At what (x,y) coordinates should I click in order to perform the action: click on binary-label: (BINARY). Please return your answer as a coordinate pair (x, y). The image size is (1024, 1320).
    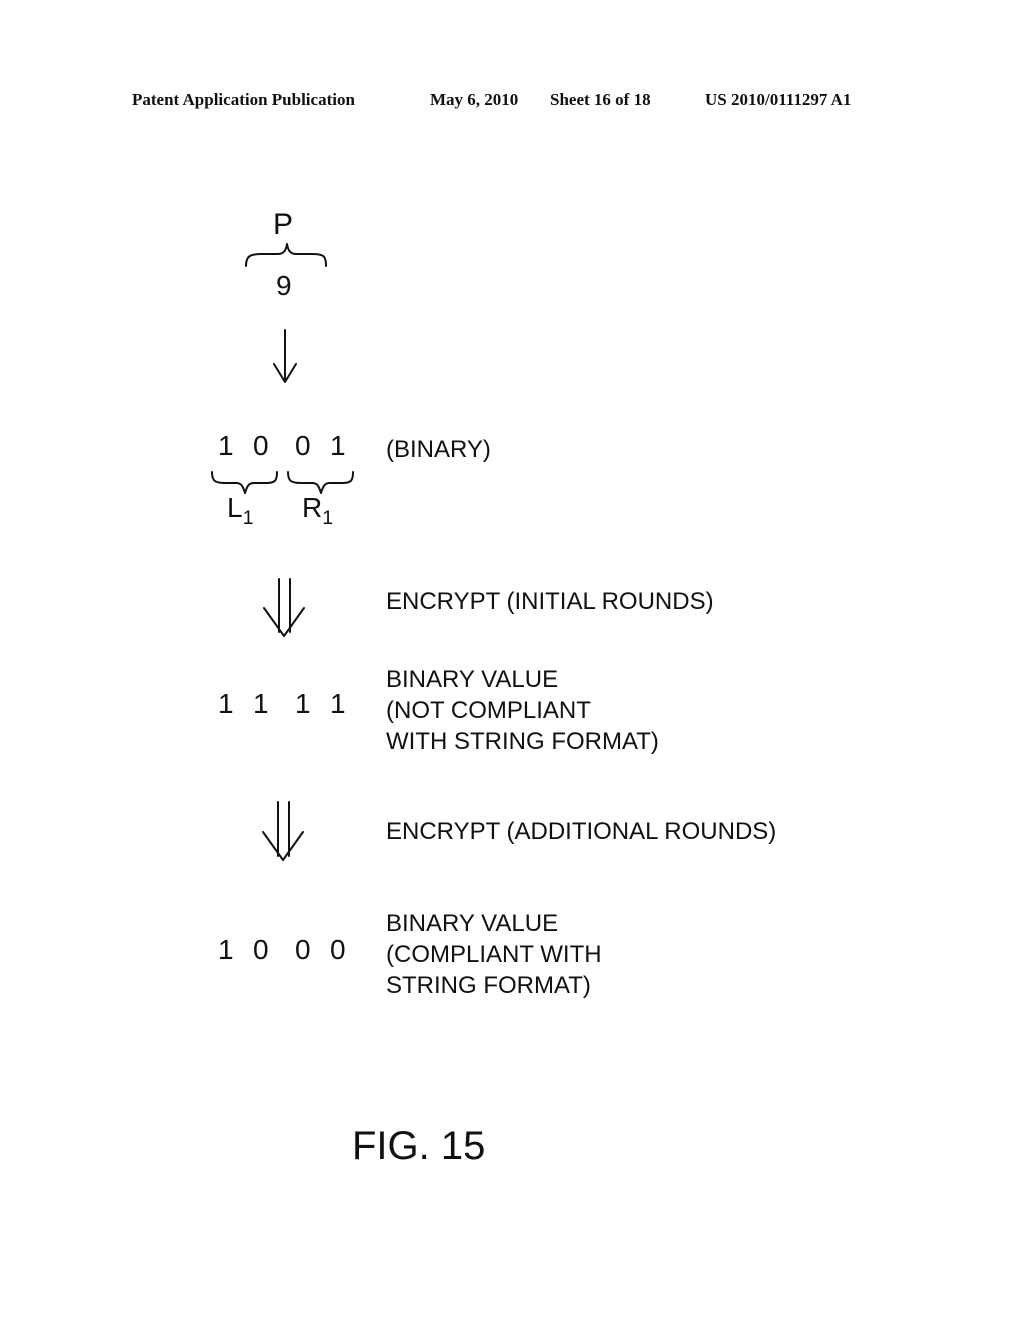
    Looking at the image, I should click on (438, 449).